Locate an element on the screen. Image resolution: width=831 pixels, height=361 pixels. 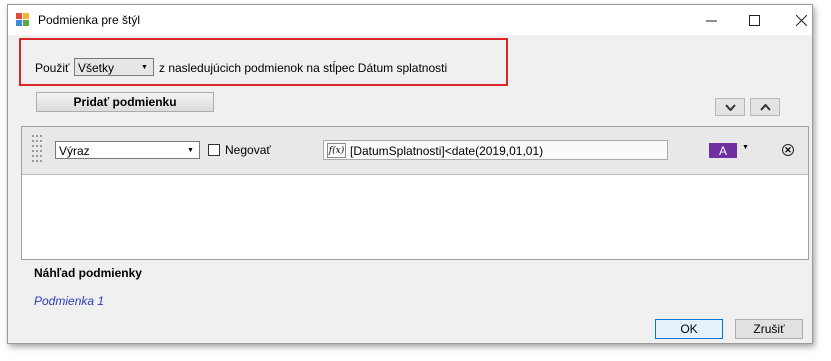
ok-label: OK is located at coordinates (689, 329).